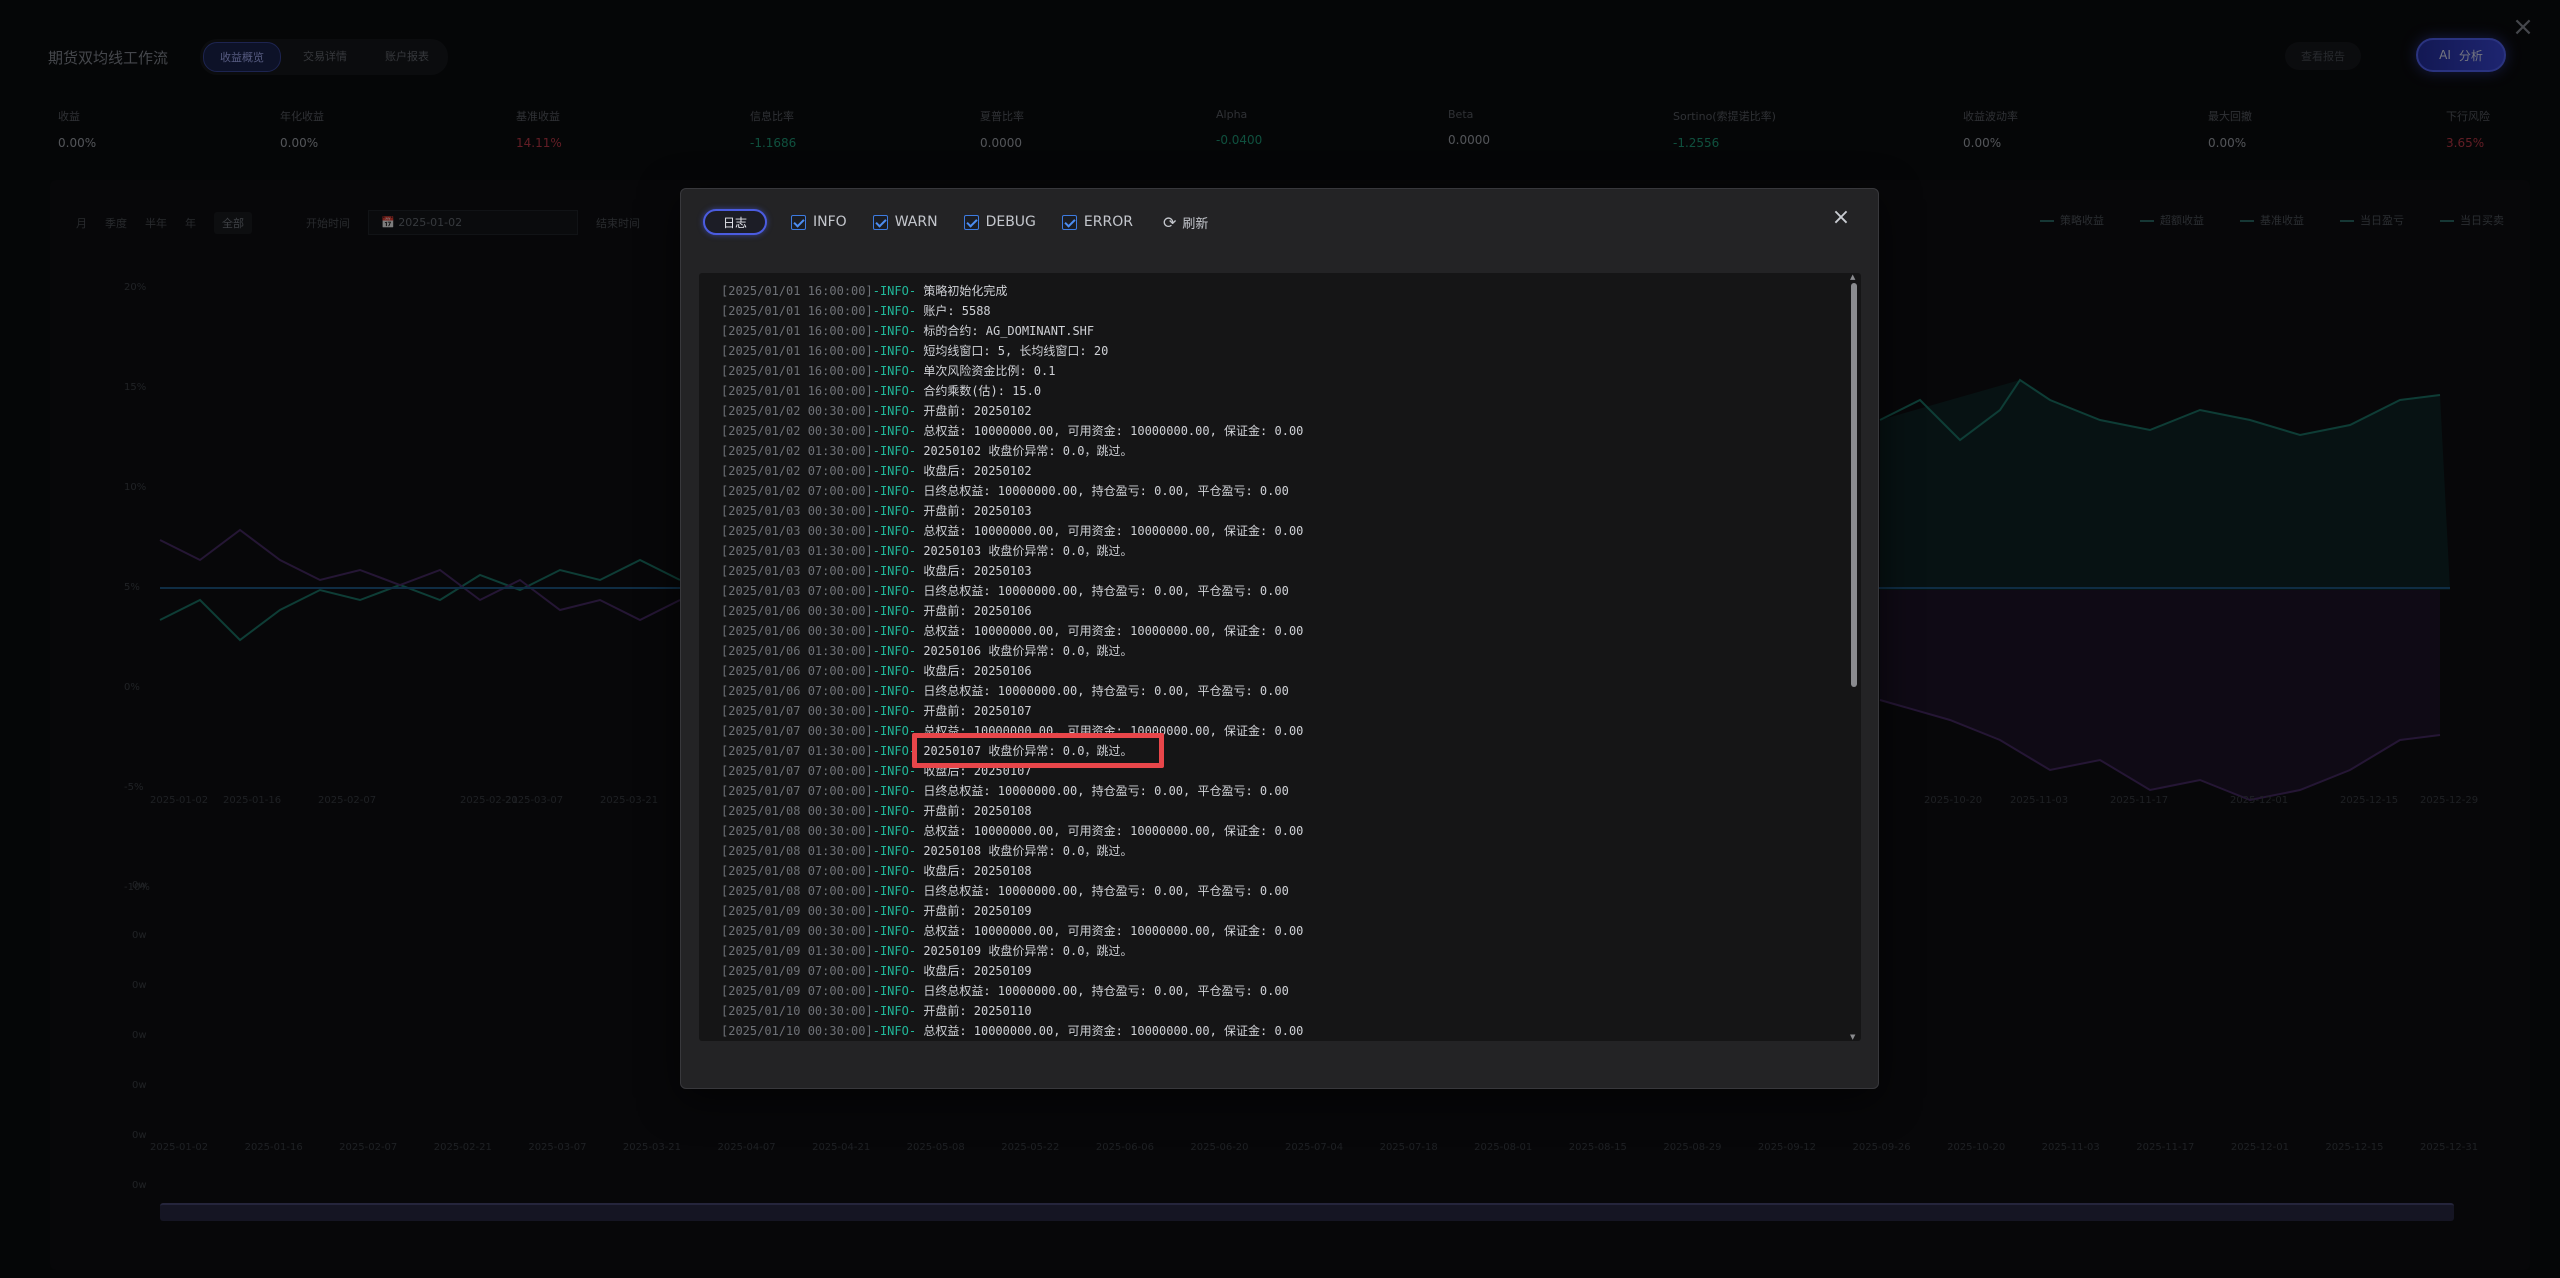 The height and width of the screenshot is (1278, 2560). Describe the element at coordinates (1195, 224) in the screenshot. I see `refresh-label: 刷新` at that location.